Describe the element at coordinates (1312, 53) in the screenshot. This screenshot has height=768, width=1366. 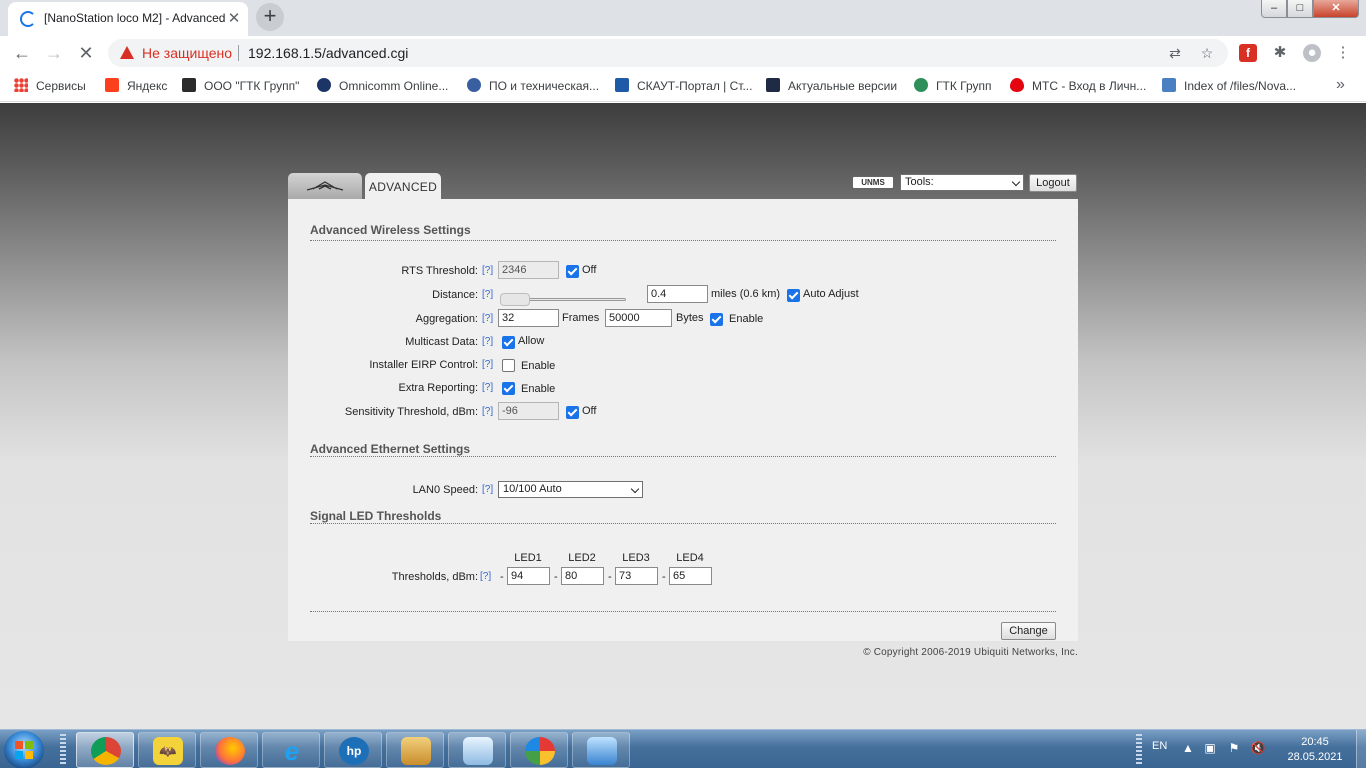
I see `profile-avatar-icon: ●` at that location.